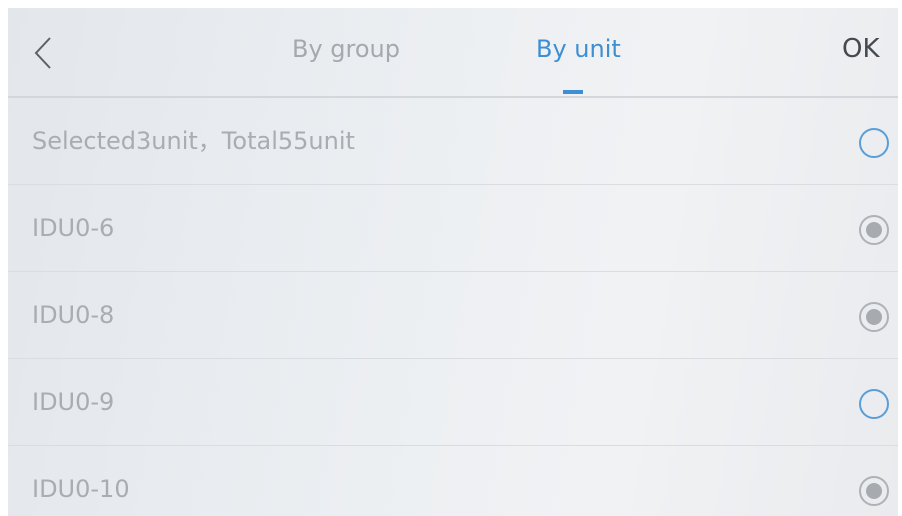 This screenshot has width=902, height=516. I want to click on selection-summary: Selected3unit，Total55unit, so click(193, 141).